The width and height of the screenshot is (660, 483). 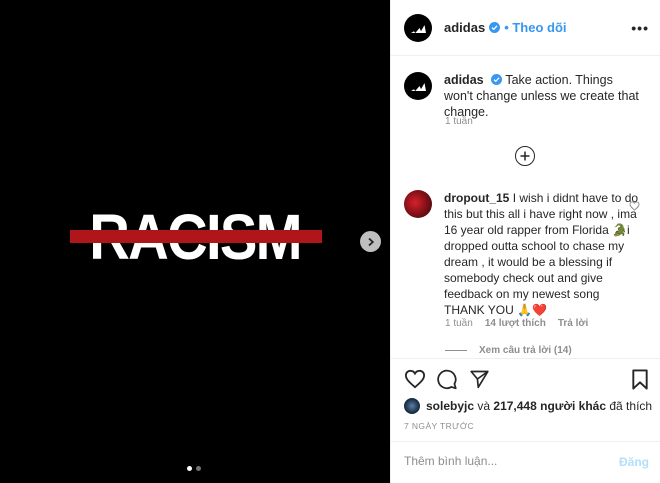 What do you see at coordinates (631, 406) in the screenshot?
I see `likes-suffix: đã thích` at bounding box center [631, 406].